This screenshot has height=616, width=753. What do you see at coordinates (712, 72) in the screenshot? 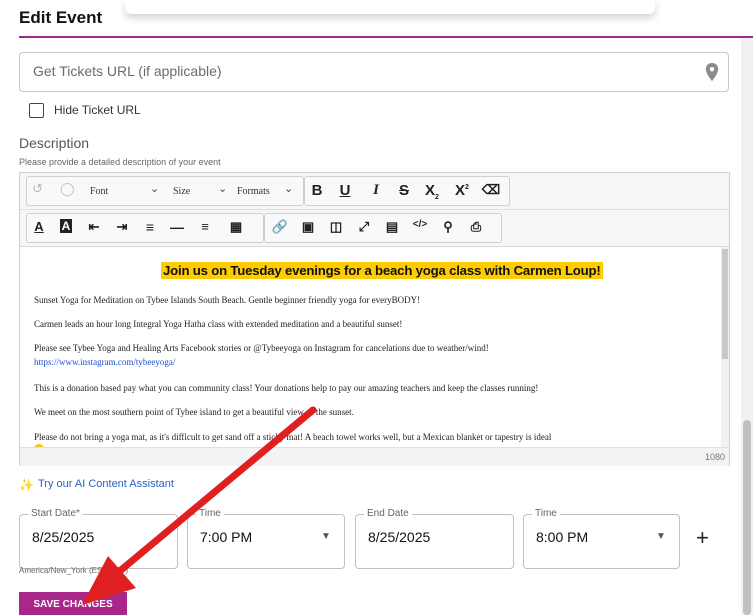
I see `location-pin-icon` at bounding box center [712, 72].